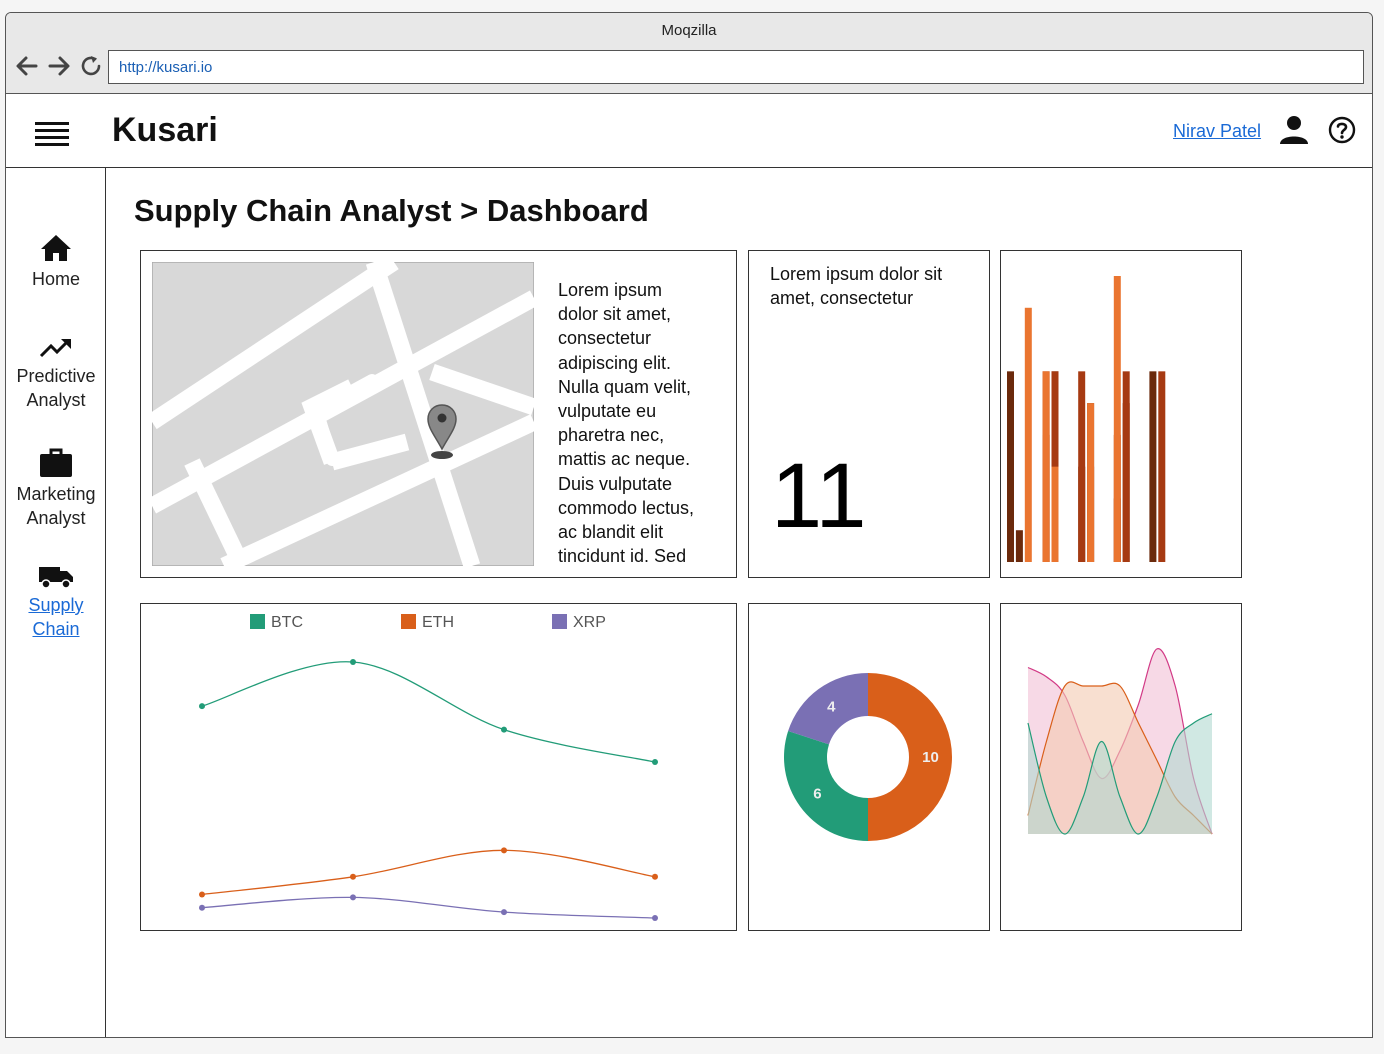  I want to click on text-line: amet, consectetur, so click(842, 298).